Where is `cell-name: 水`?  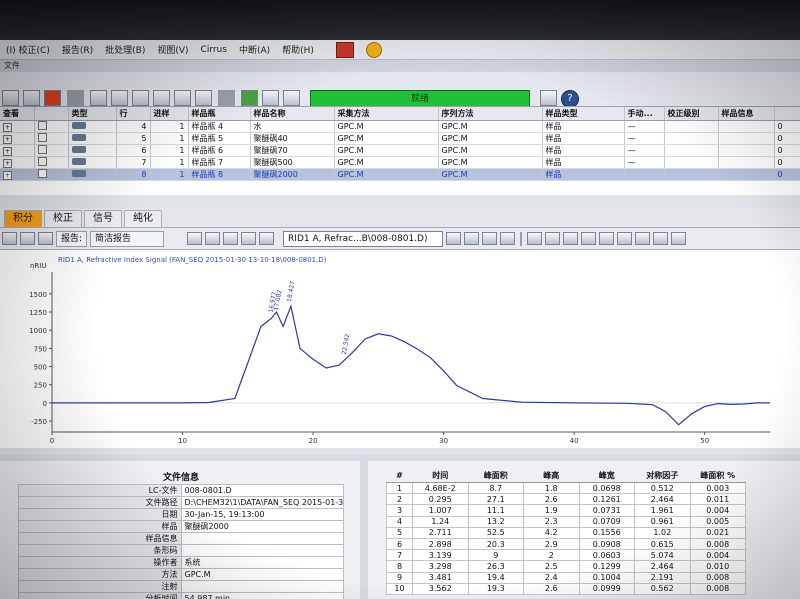 cell-name: 水 is located at coordinates (292, 126).